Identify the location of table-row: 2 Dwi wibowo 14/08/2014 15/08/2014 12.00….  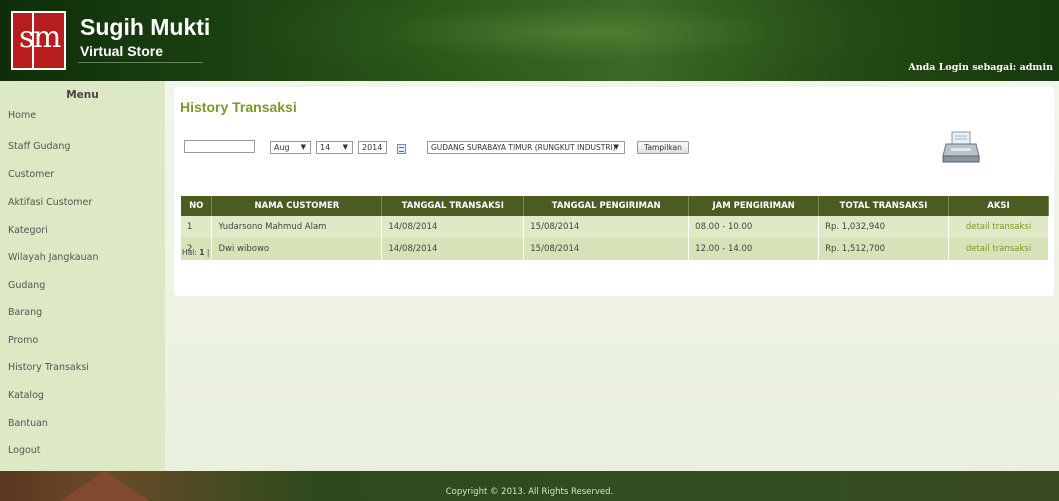
(615, 249).